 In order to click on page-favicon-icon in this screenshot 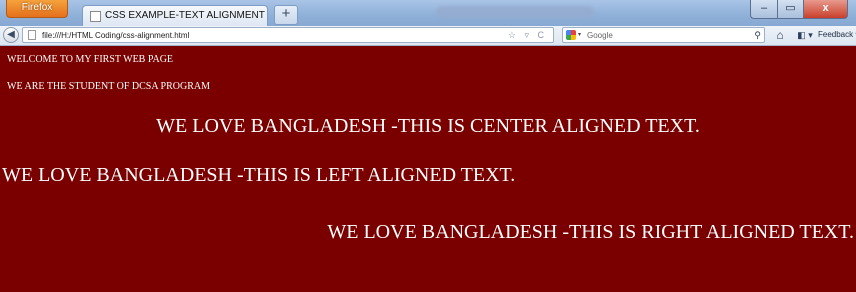, I will do `click(95, 16)`.